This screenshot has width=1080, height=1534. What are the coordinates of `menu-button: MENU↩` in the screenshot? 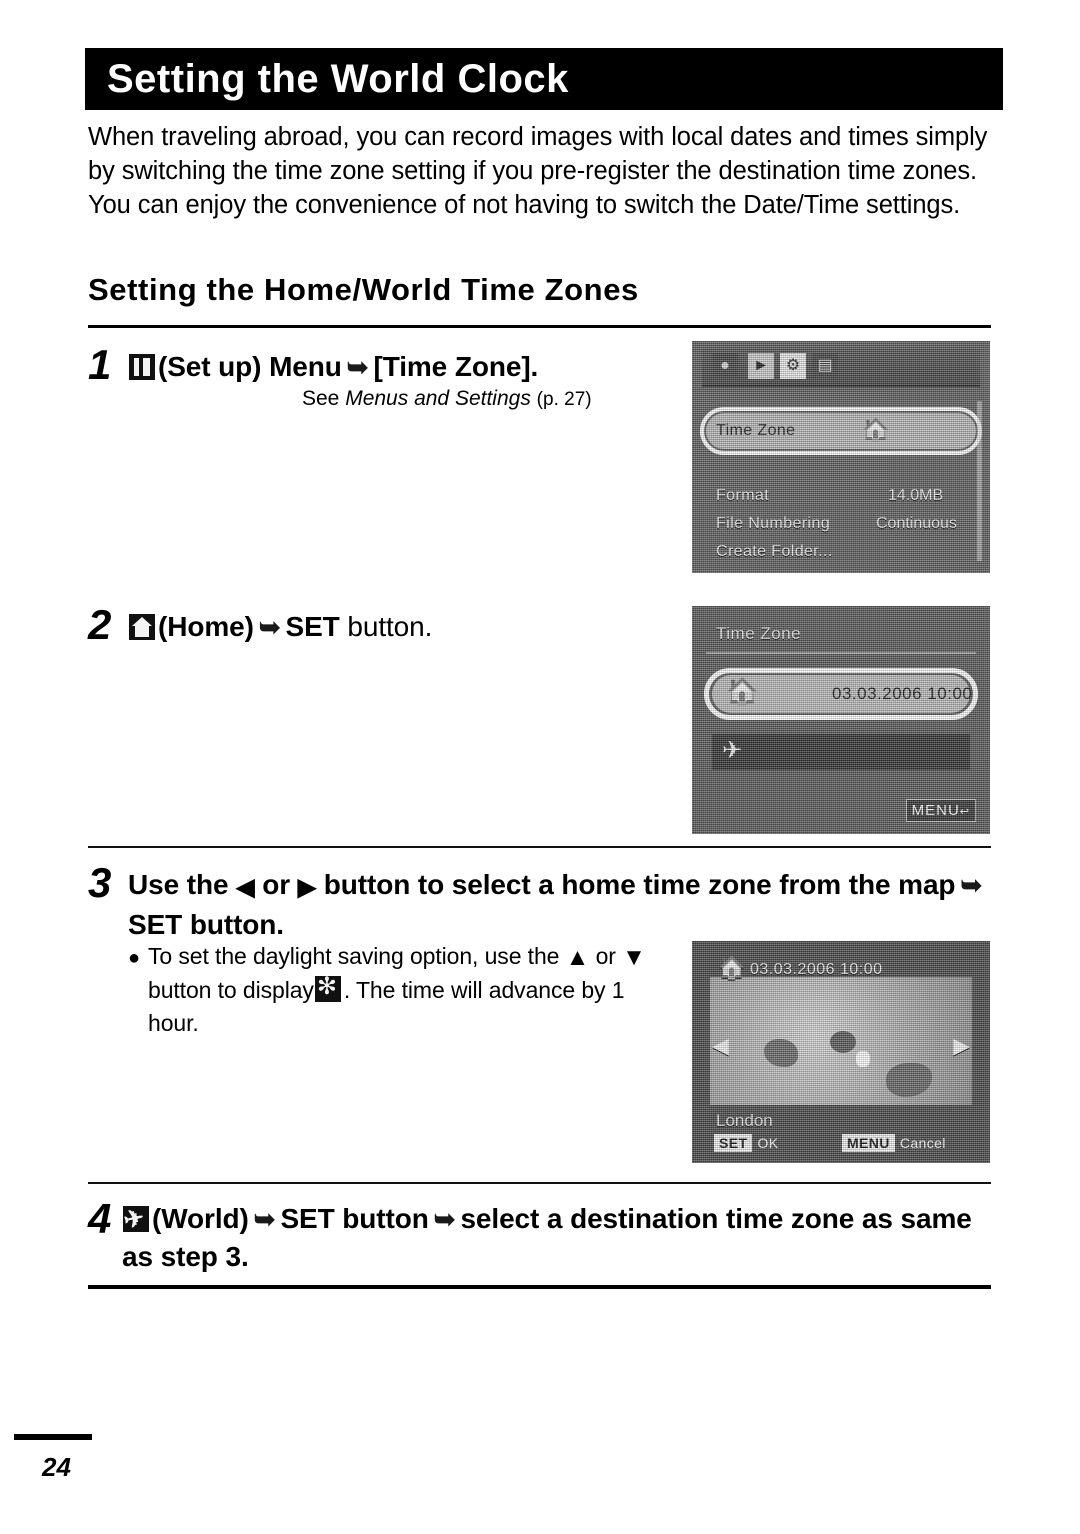 It's located at (940, 810).